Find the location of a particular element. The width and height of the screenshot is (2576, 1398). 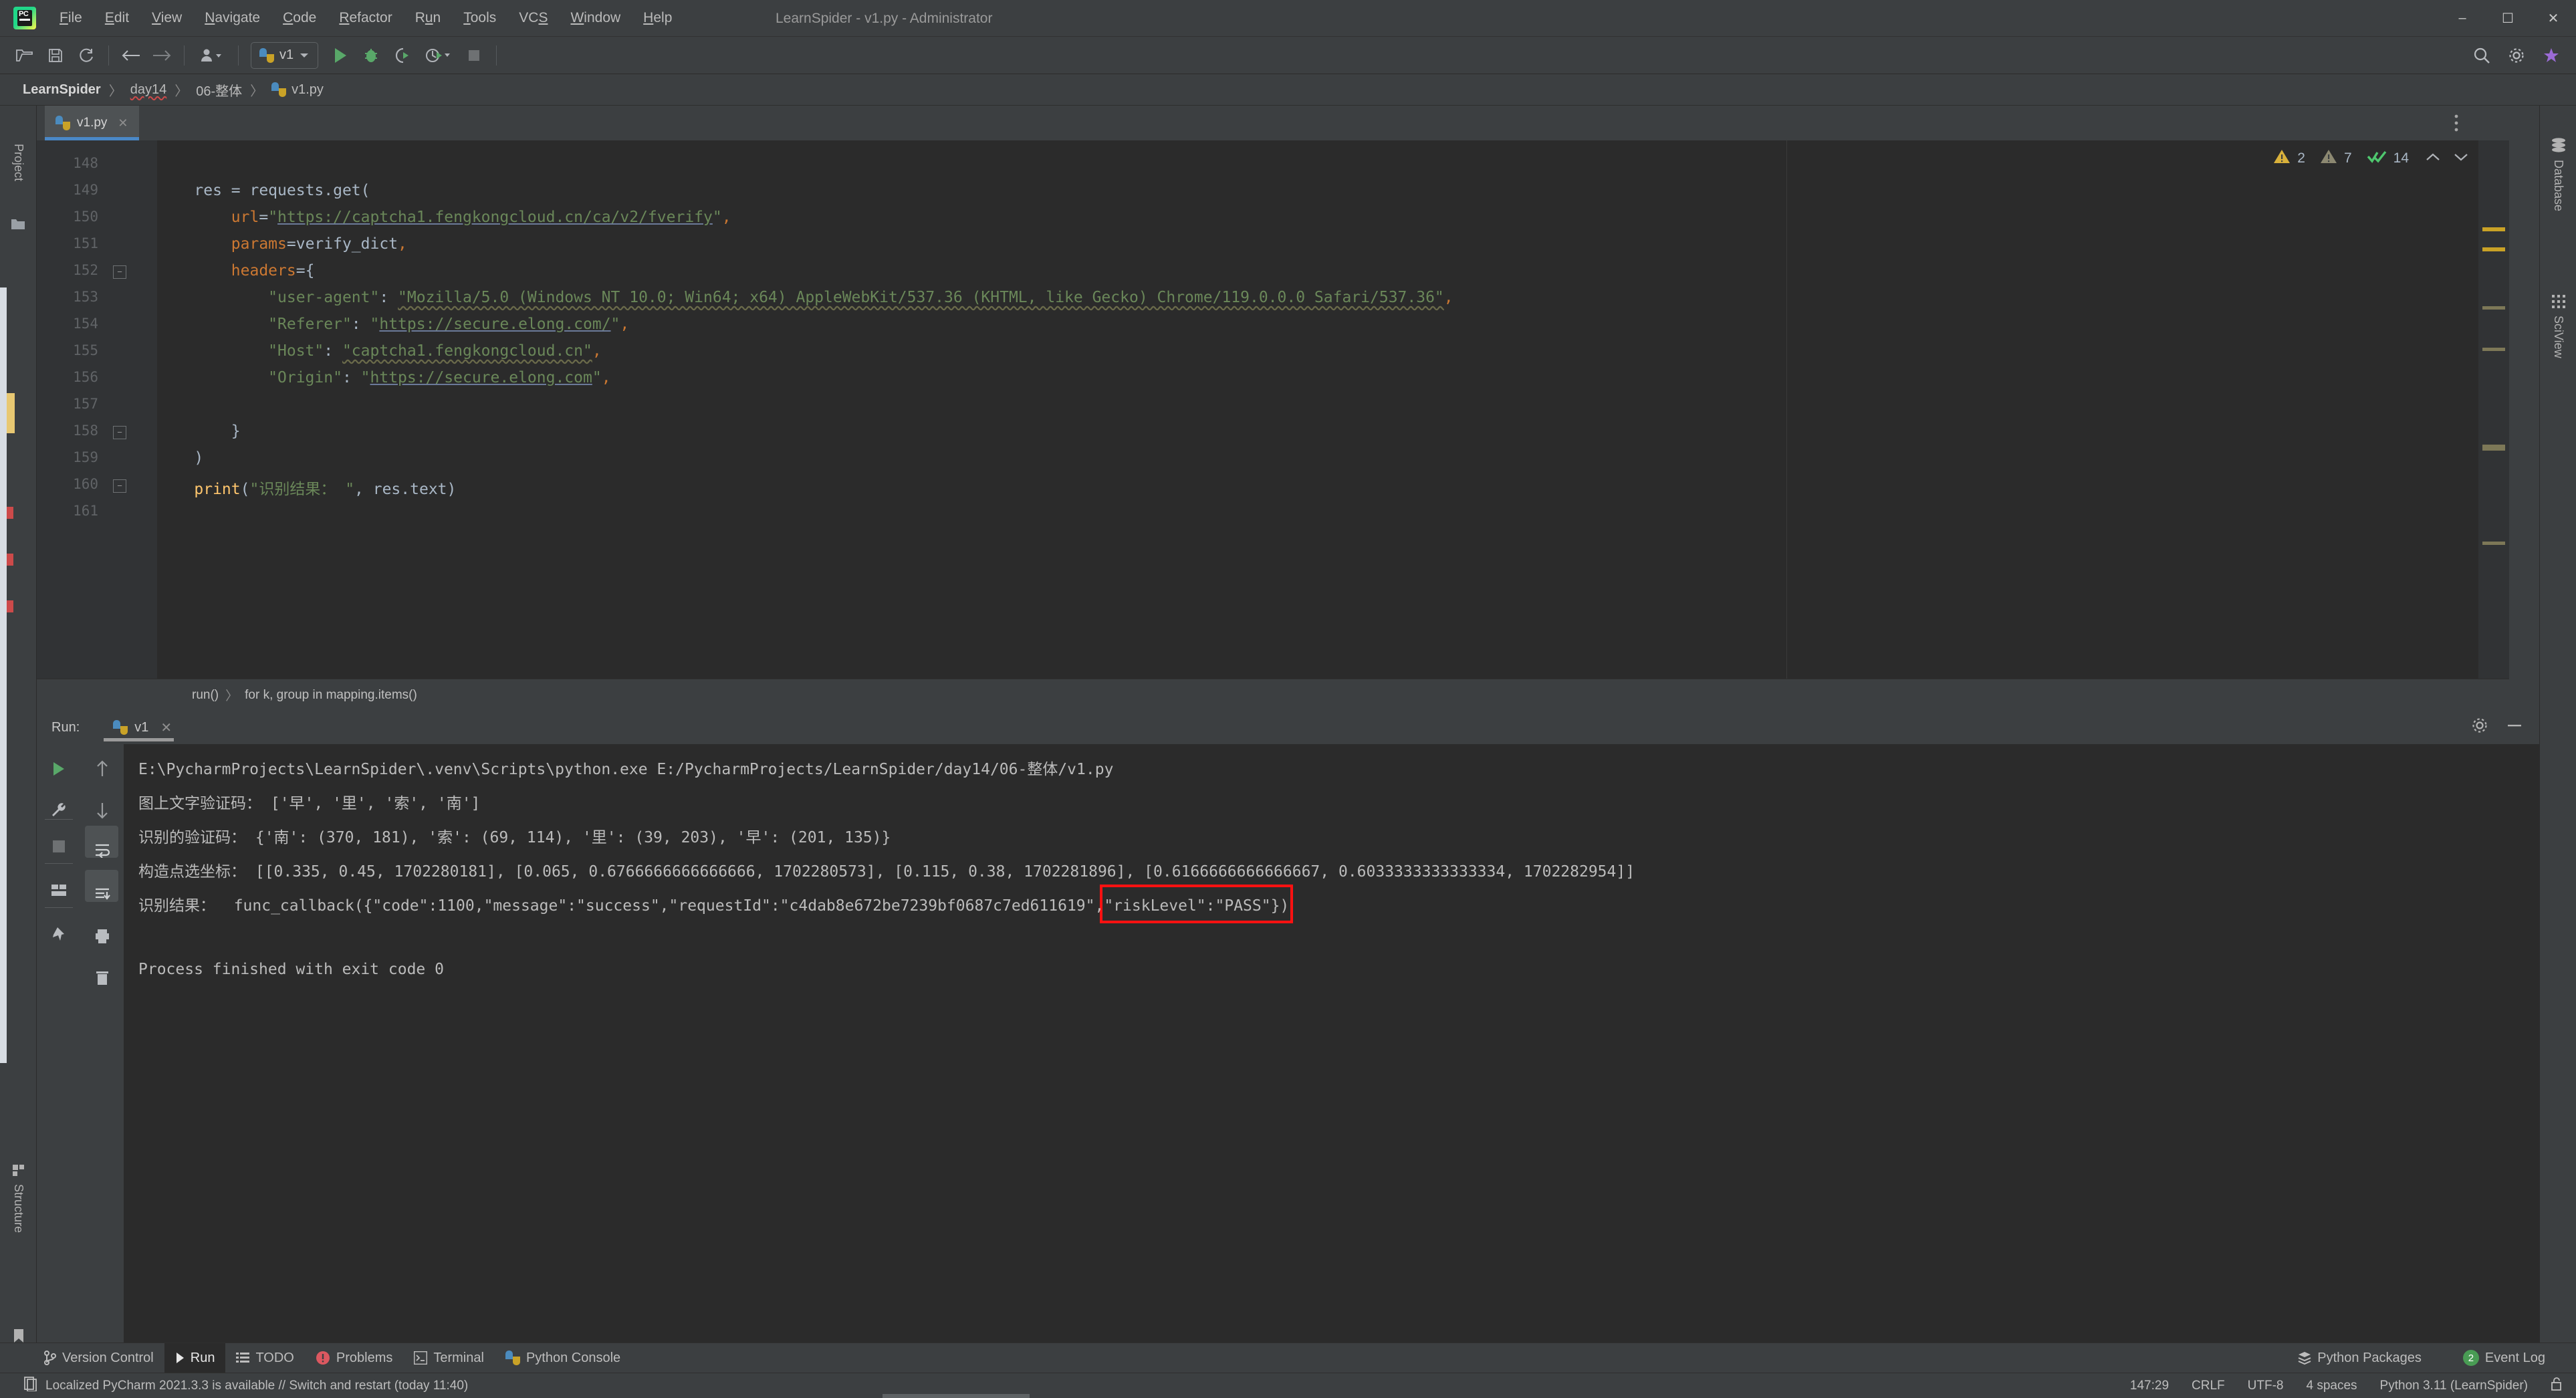

menu-tools: Tools is located at coordinates (479, 18).